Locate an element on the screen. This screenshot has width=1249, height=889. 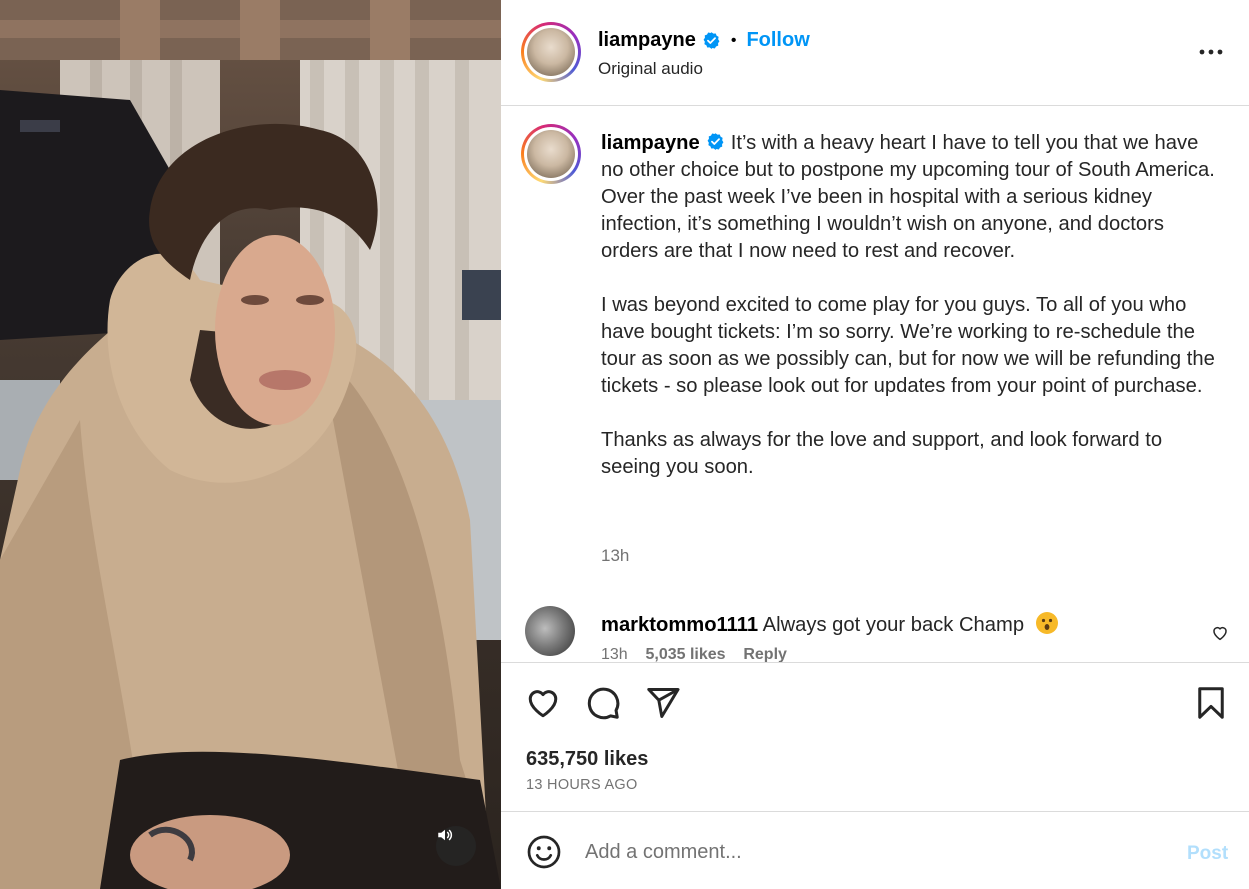
emoji-icon is located at coordinates (544, 852).